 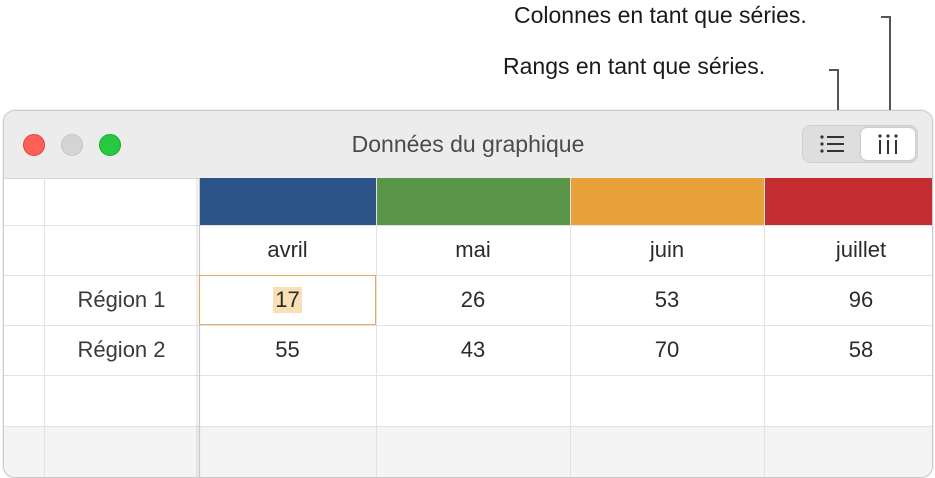 What do you see at coordinates (660, 15) in the screenshot?
I see `callout-columns-as-series: Colonnes en tant que séries.` at bounding box center [660, 15].